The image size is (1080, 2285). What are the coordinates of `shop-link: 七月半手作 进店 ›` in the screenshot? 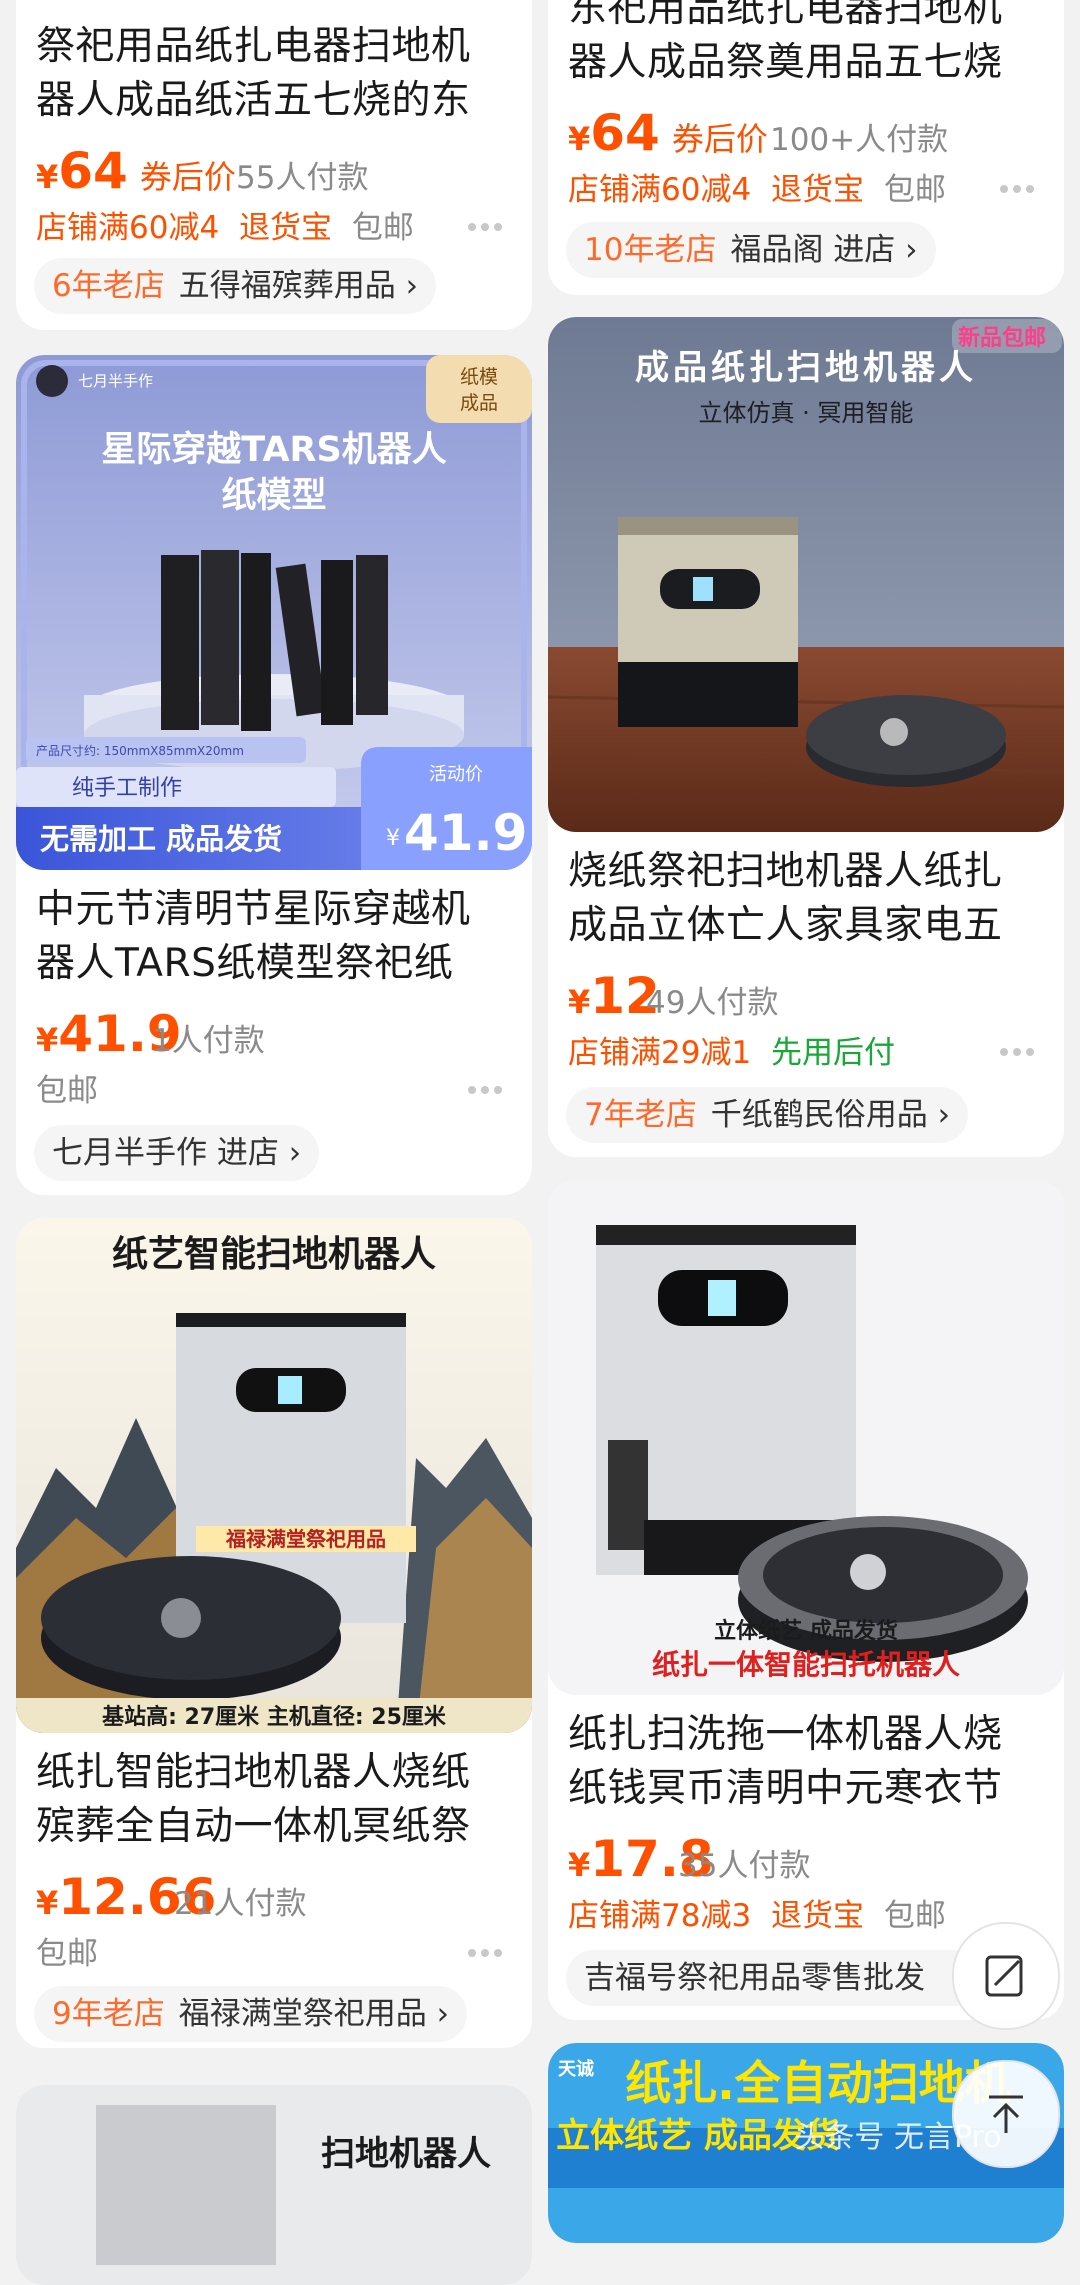 It's located at (177, 1153).